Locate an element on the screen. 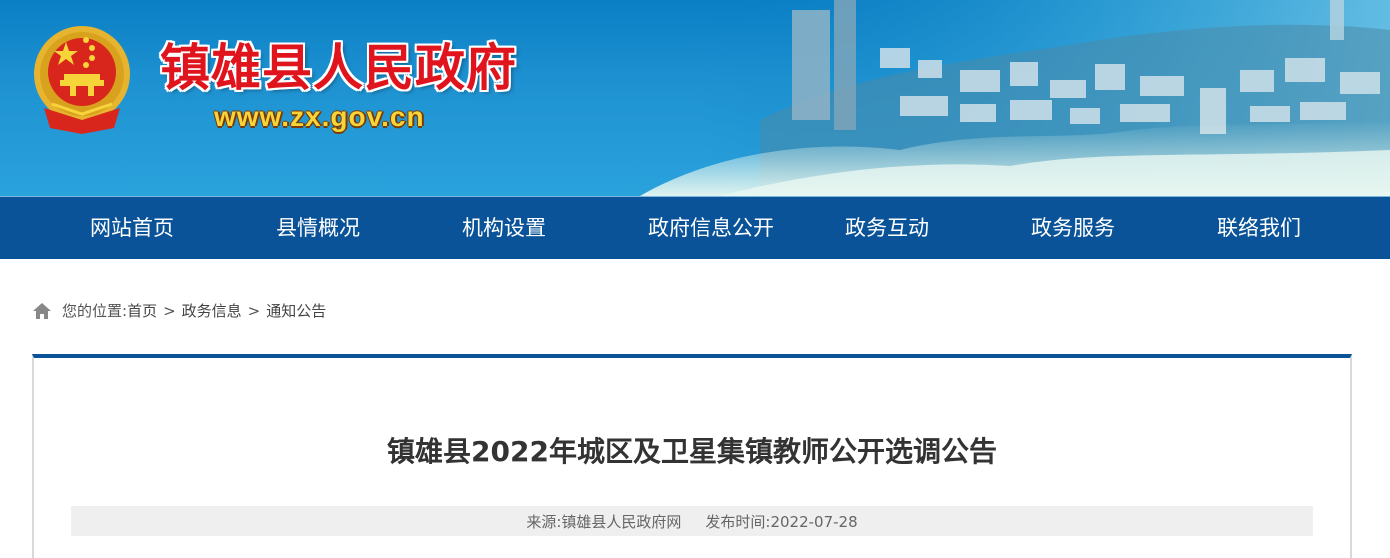 The image size is (1390, 558). breadcrumb-notices-link: 通知公告 is located at coordinates (296, 310).